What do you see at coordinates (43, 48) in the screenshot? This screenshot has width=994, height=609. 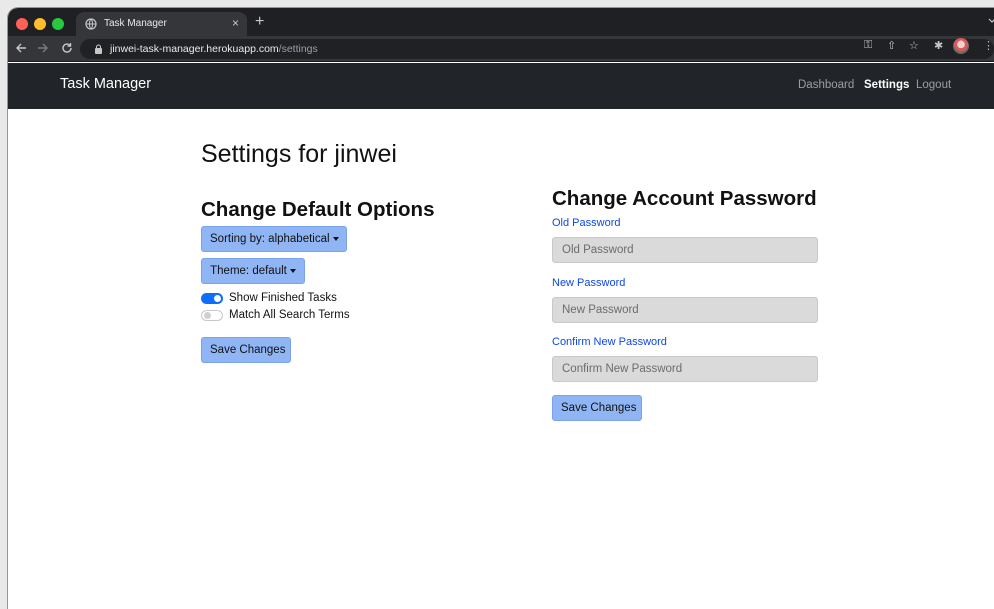 I see `forward-icon` at bounding box center [43, 48].